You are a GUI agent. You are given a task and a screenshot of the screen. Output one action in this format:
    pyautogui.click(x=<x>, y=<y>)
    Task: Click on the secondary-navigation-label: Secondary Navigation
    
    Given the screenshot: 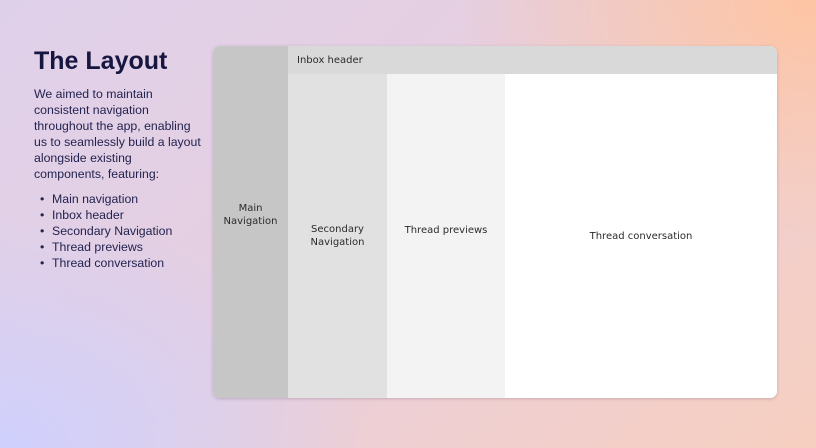 What is the action you would take?
    pyautogui.click(x=337, y=236)
    